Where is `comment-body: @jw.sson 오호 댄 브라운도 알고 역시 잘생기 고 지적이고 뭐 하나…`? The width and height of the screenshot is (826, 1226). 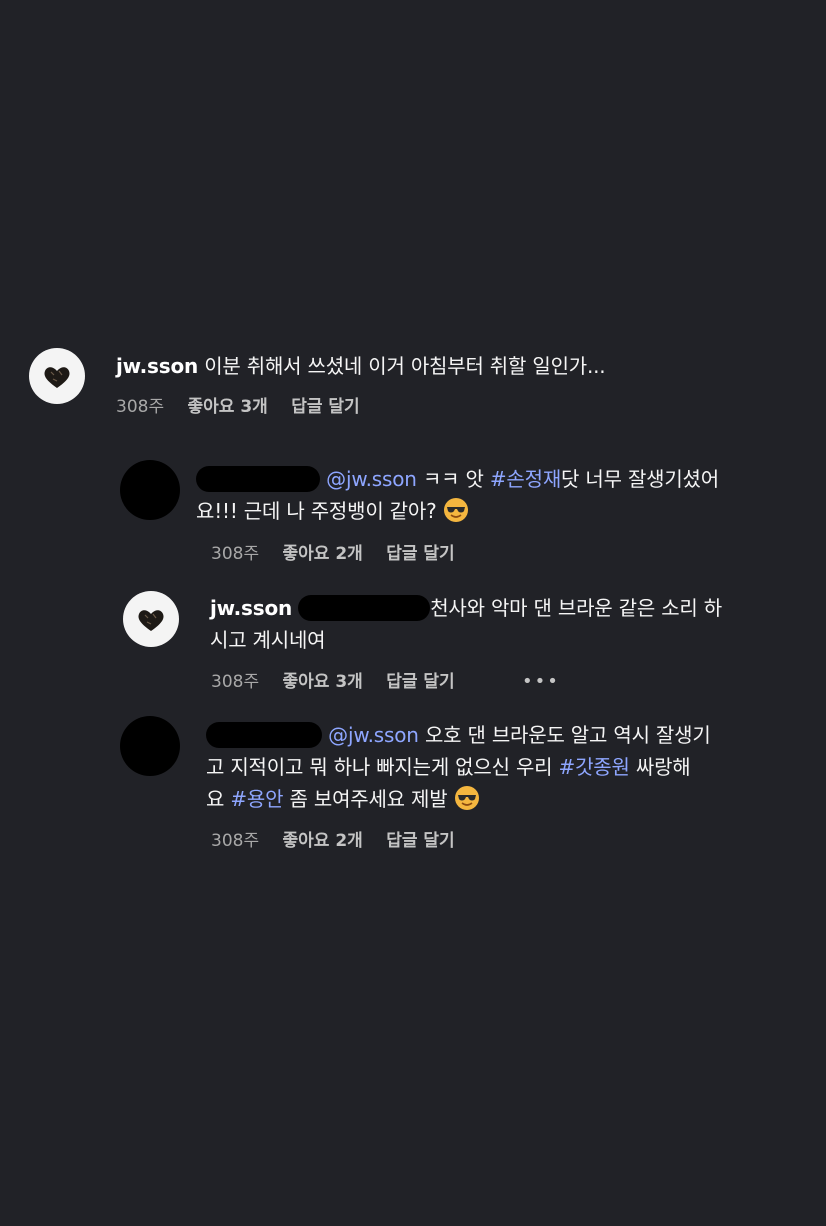
comment-body: @jw.sson 오호 댄 브라운도 알고 역시 잘생기 고 지적이고 뭐 하나… is located at coordinates (506, 767).